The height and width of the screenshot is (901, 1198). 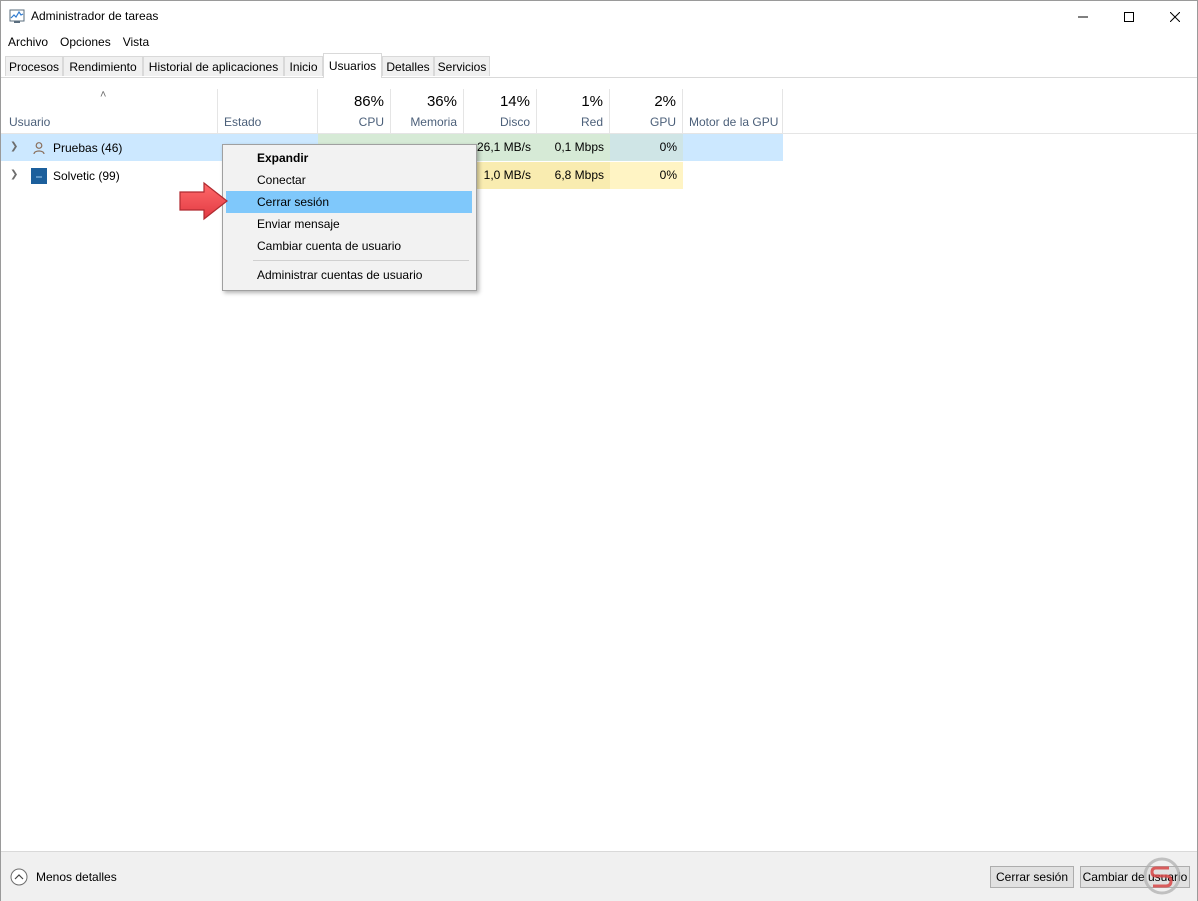 What do you see at coordinates (427, 111) in the screenshot?
I see `column-memoria: 36% Memoria` at bounding box center [427, 111].